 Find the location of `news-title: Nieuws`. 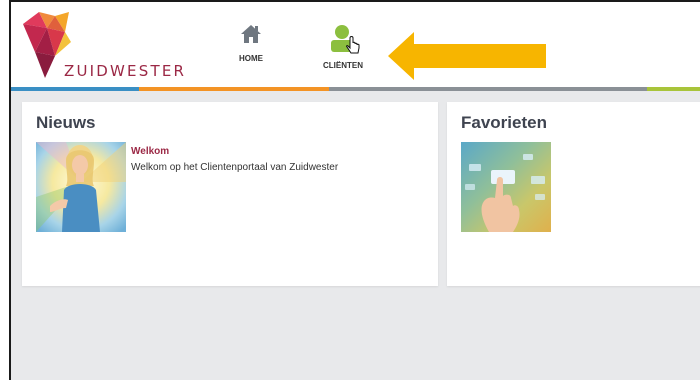

news-title: Nieuws is located at coordinates (66, 122).